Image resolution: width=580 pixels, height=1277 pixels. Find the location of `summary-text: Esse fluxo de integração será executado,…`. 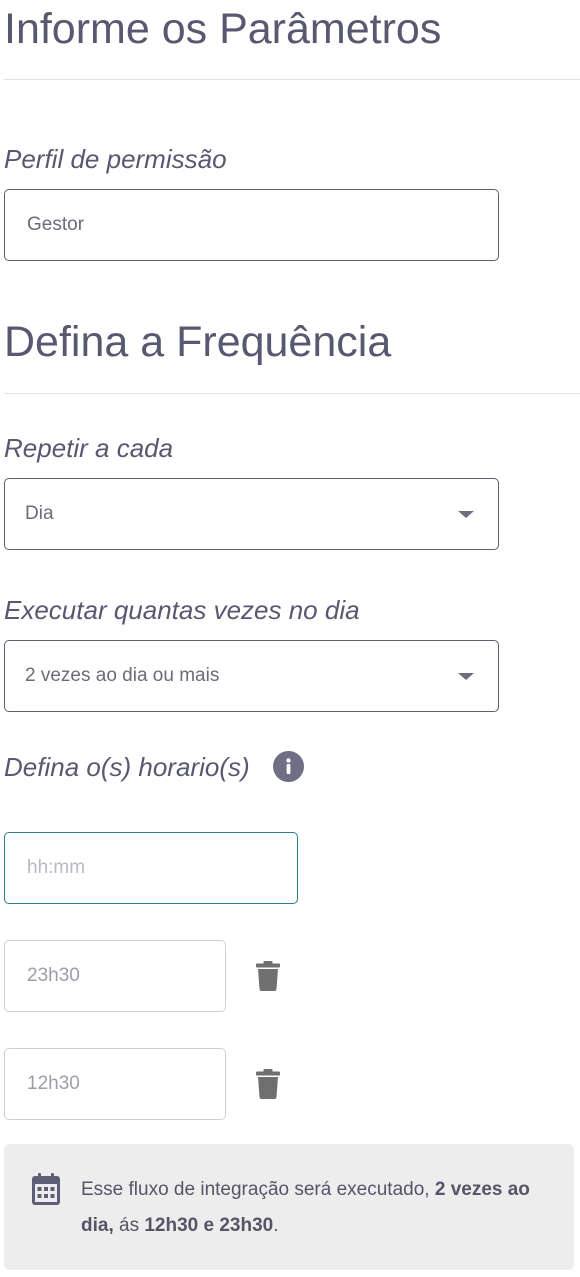

summary-text: Esse fluxo de integração será executado,… is located at coordinates (305, 1207).